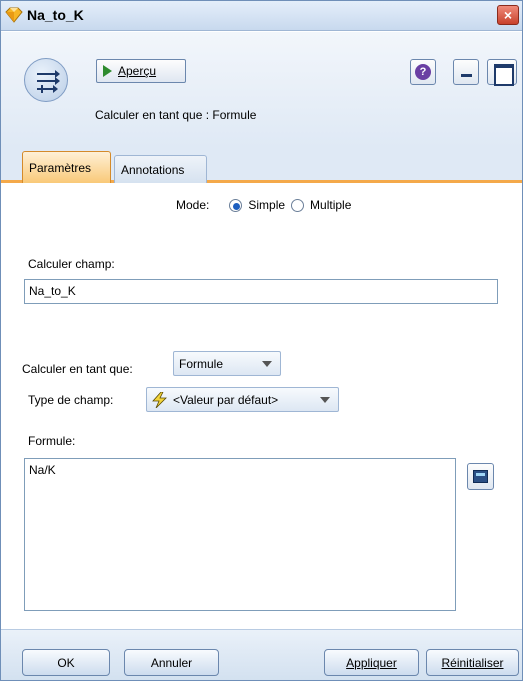  Describe the element at coordinates (261, 16) in the screenshot. I see `title-bar: Na_to_K ×` at that location.